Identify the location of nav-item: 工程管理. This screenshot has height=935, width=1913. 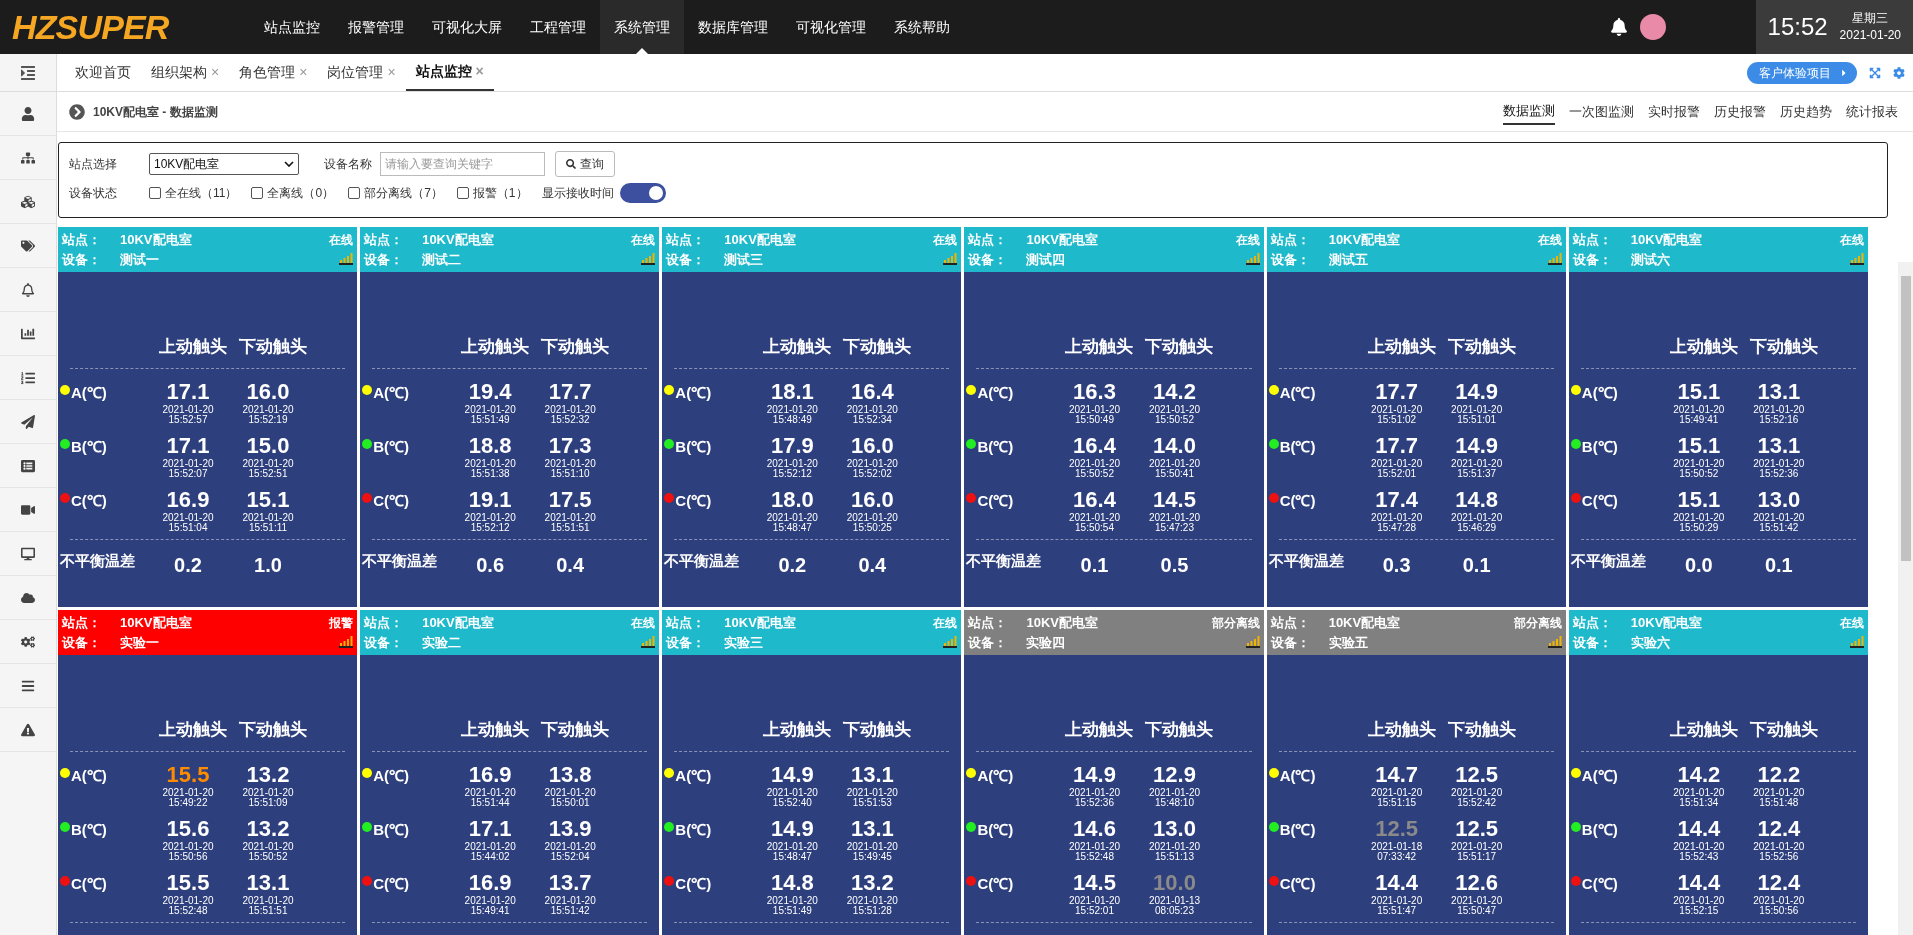
(558, 27).